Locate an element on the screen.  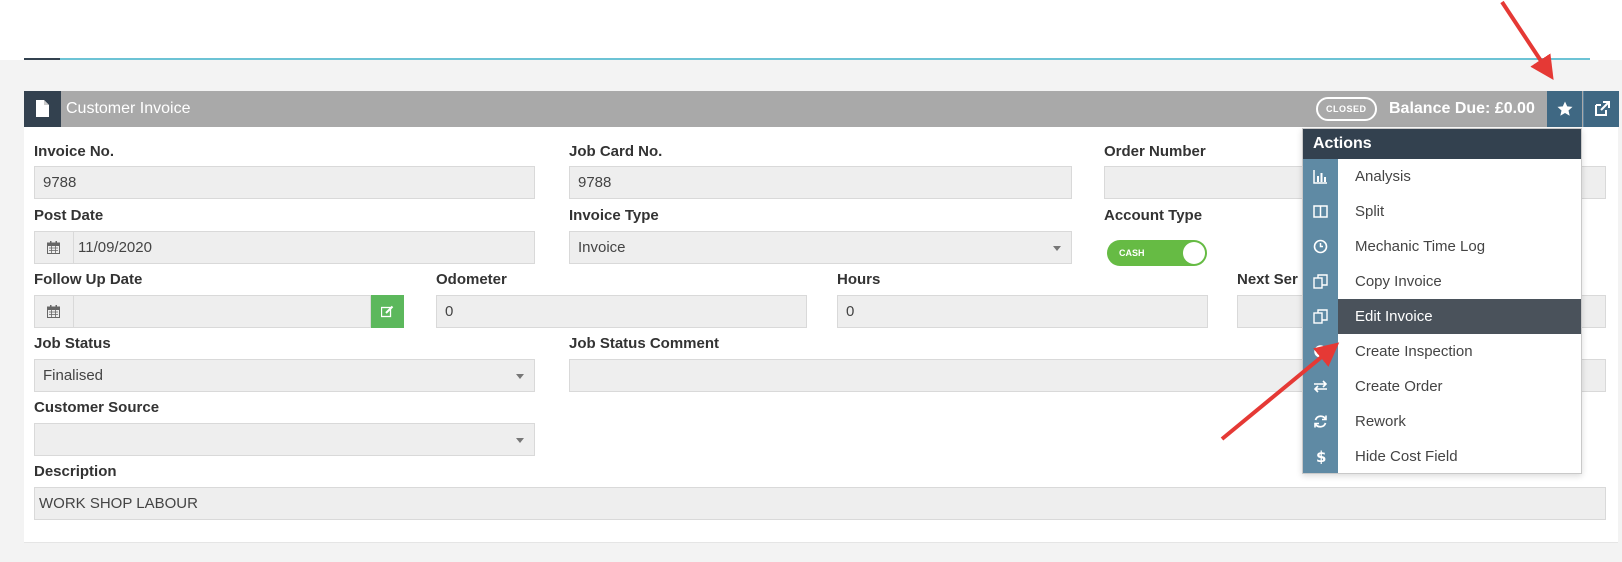
odometer-field: 0 is located at coordinates (621, 311).